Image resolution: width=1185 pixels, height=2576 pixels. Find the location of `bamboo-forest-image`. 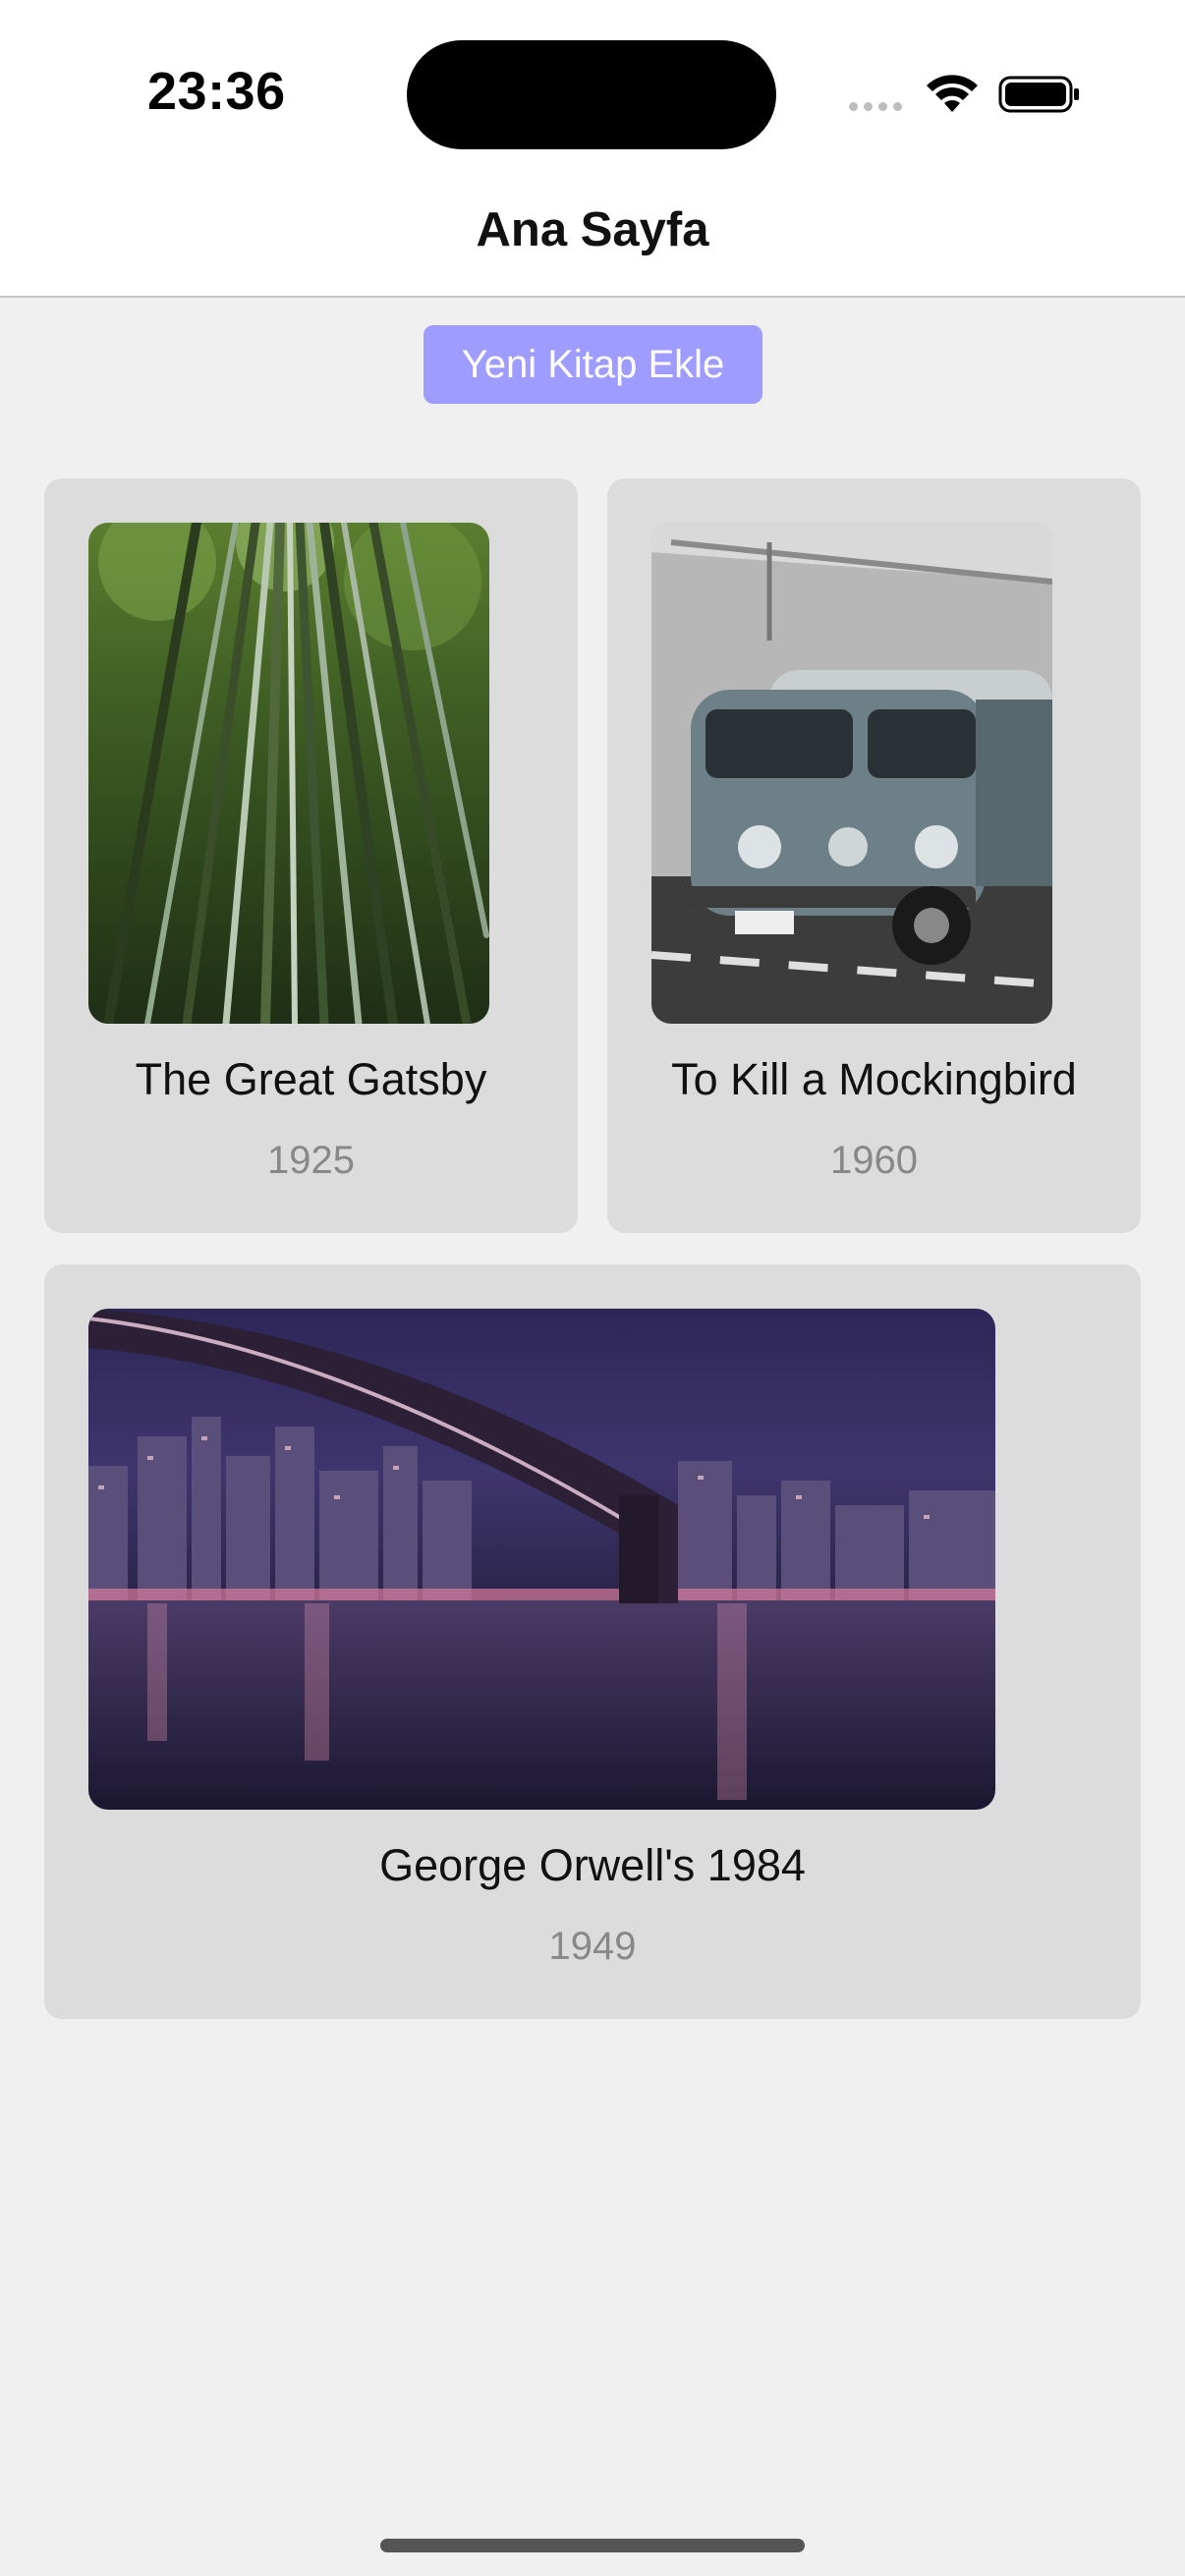

bamboo-forest-image is located at coordinates (288, 773).